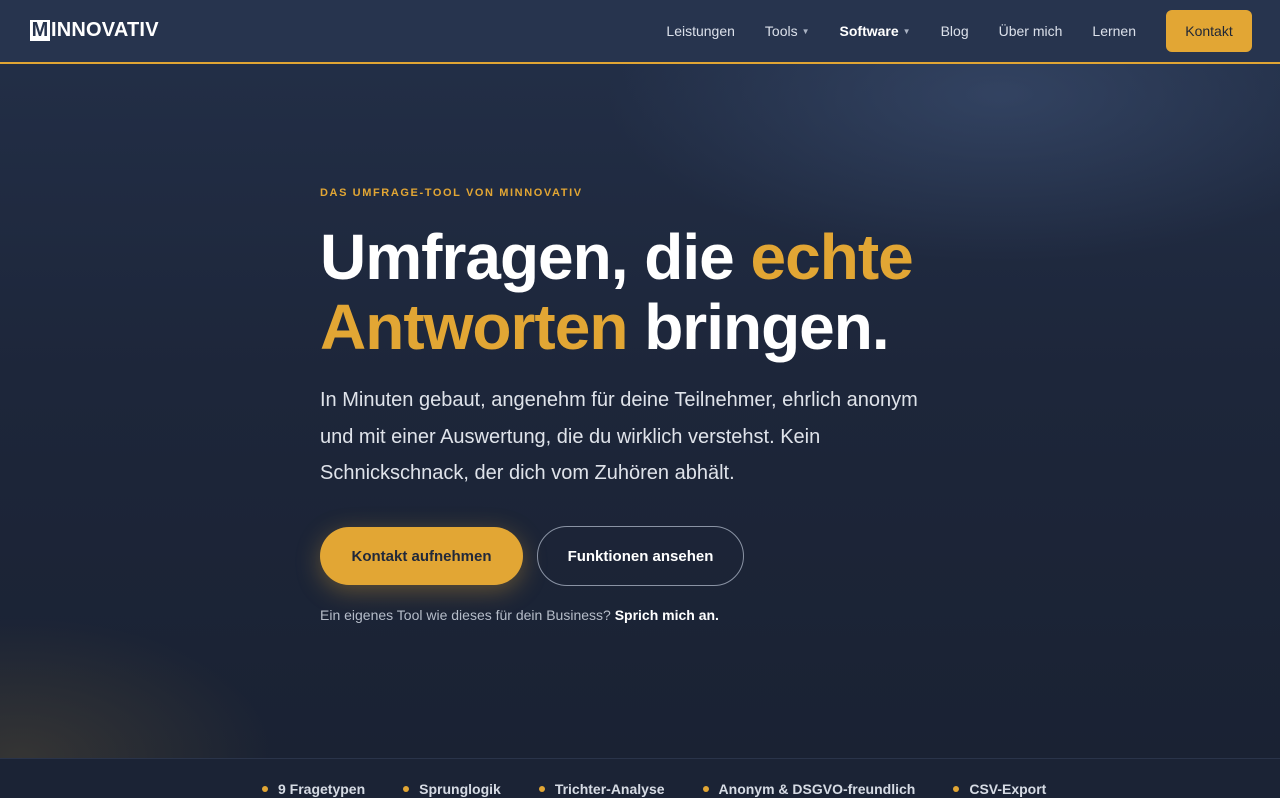 The image size is (1280, 798). I want to click on nav-item-blog: Blog, so click(955, 31).